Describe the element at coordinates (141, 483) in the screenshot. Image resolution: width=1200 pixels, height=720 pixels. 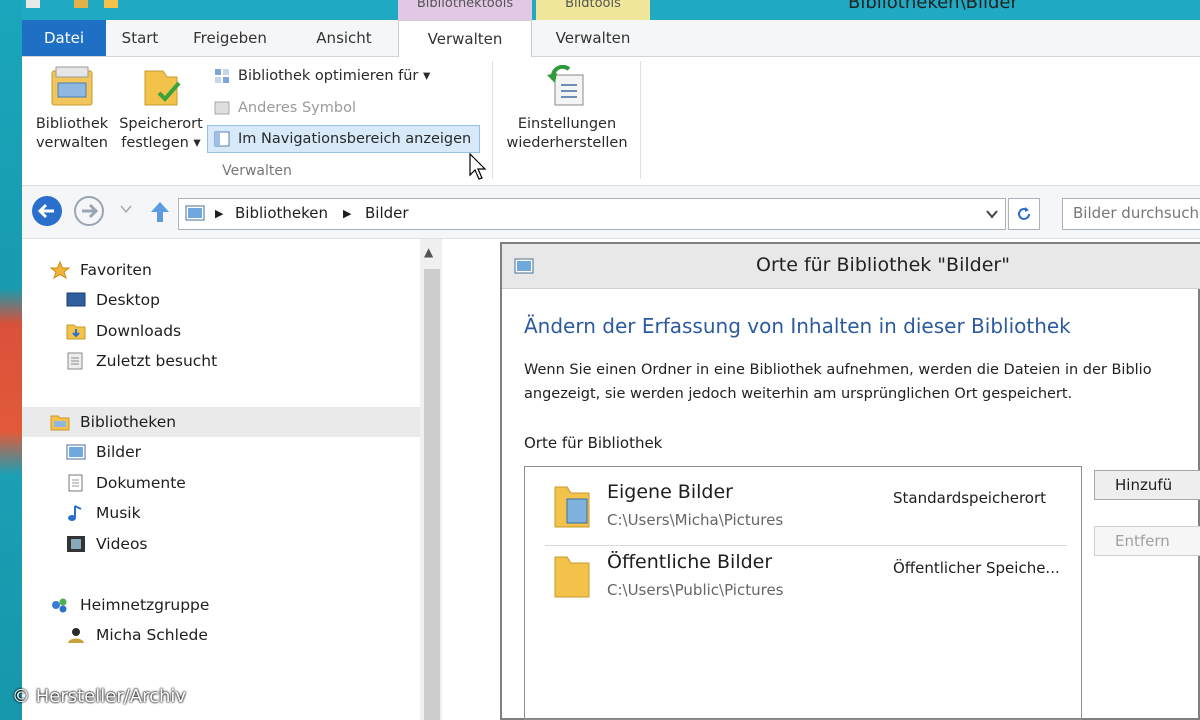
I see `nav-label: Dokumente` at that location.